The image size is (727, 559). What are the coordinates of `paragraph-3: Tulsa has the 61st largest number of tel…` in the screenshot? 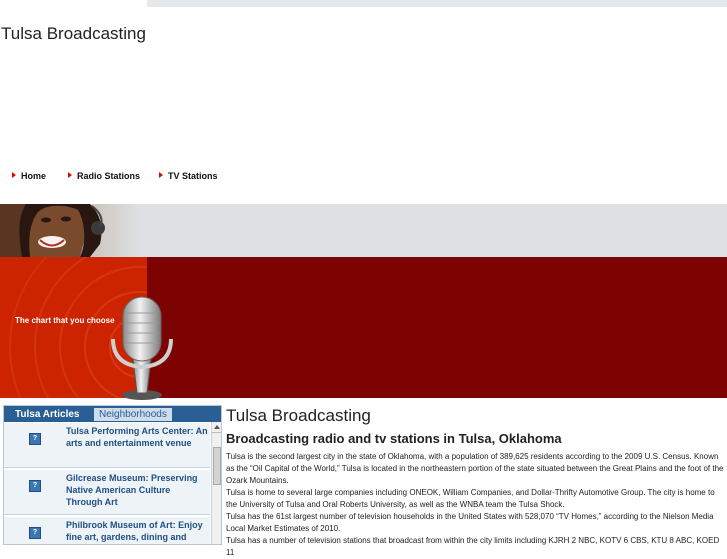 It's located at (470, 522).